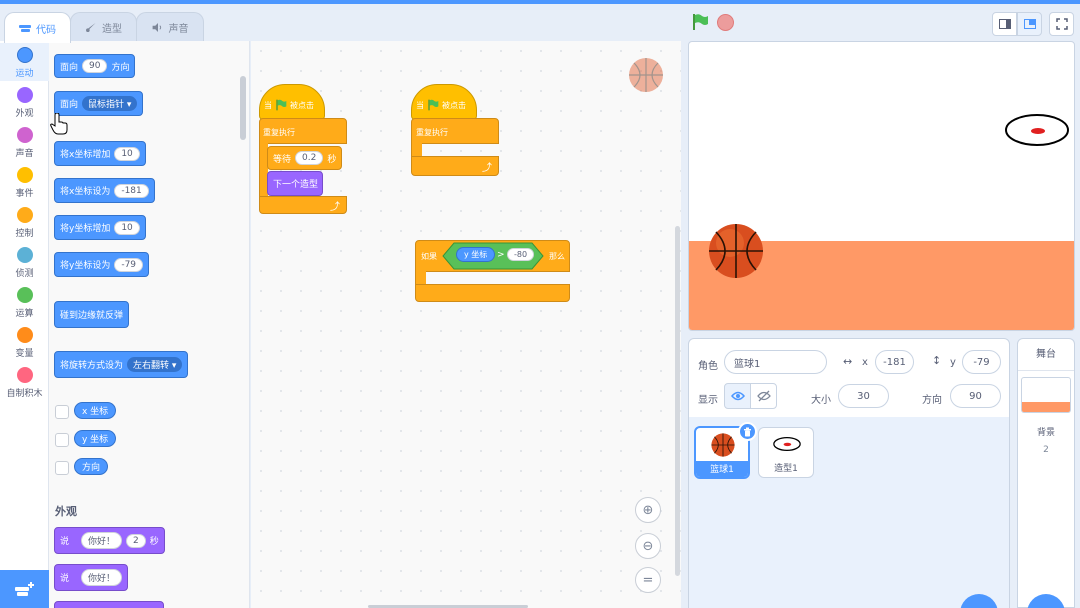 Image resolution: width=1080 pixels, height=608 pixels. I want to click on workspace-vertical-scrollbar, so click(677, 401).